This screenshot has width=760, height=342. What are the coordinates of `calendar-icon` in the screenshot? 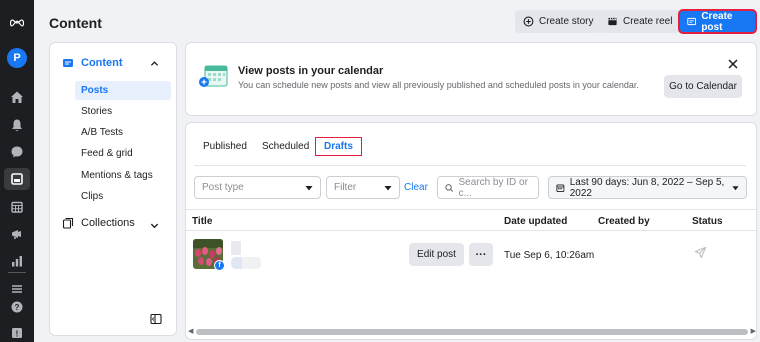 It's located at (560, 188).